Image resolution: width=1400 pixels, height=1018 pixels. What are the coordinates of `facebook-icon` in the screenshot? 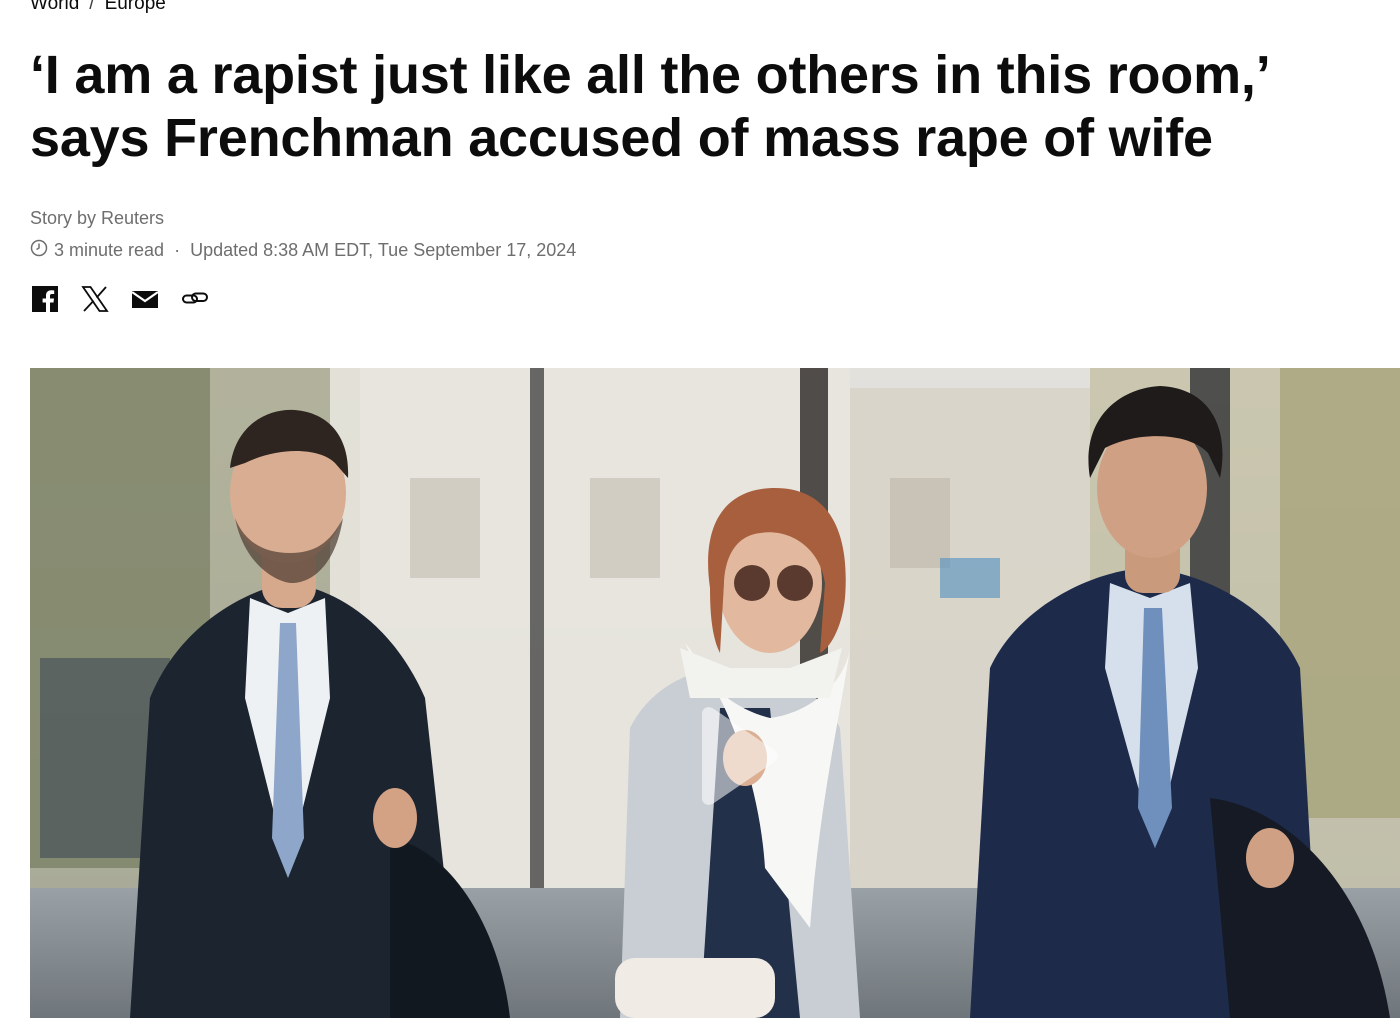 It's located at (45, 301).